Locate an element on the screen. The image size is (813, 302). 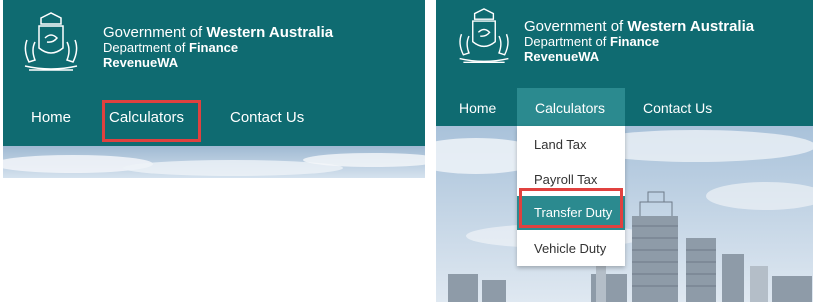
menu-item-vehicle-duty: Vehicle Duty is located at coordinates (571, 249).